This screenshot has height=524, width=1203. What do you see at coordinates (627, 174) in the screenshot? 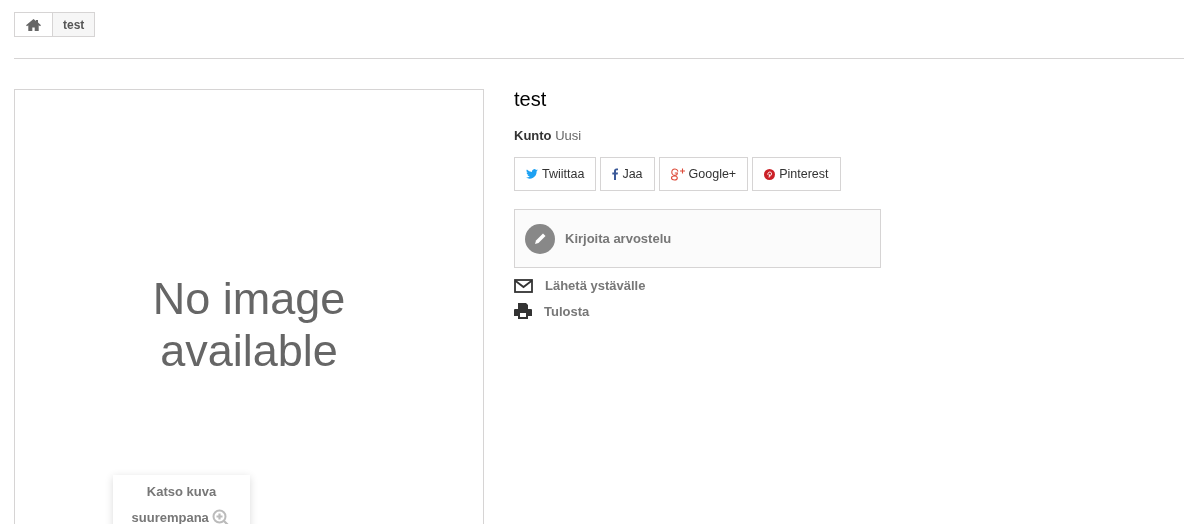
I see `share-button: Jaa` at bounding box center [627, 174].